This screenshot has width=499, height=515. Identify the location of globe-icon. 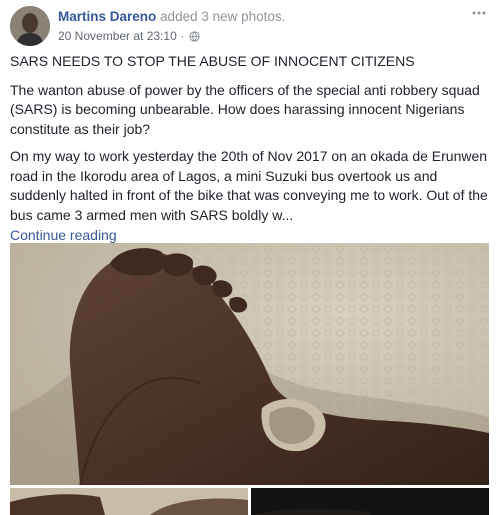
(195, 38).